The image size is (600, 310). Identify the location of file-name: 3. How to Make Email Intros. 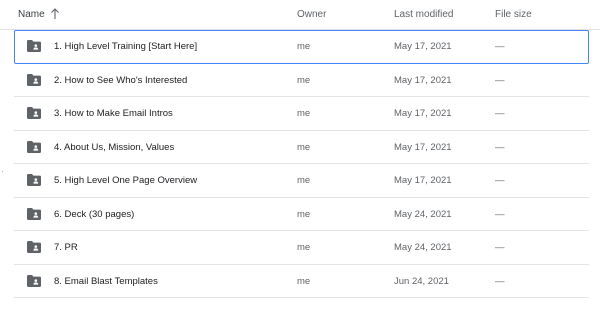
(113, 113).